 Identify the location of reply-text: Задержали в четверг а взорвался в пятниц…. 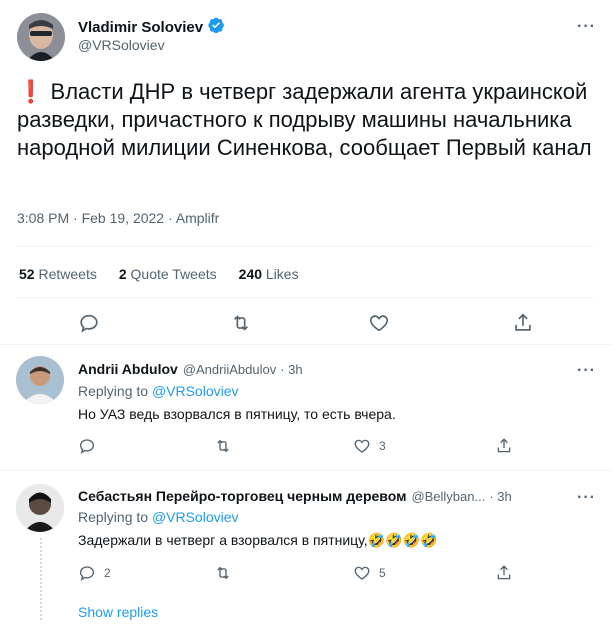
(258, 540).